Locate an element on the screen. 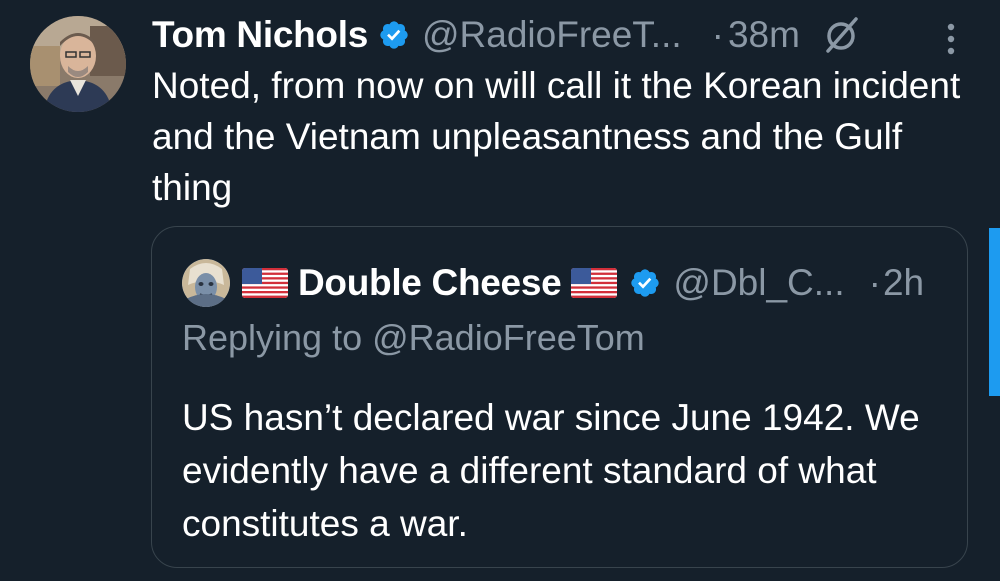 This screenshot has width=1000, height=581. grok-icon is located at coordinates (842, 35).